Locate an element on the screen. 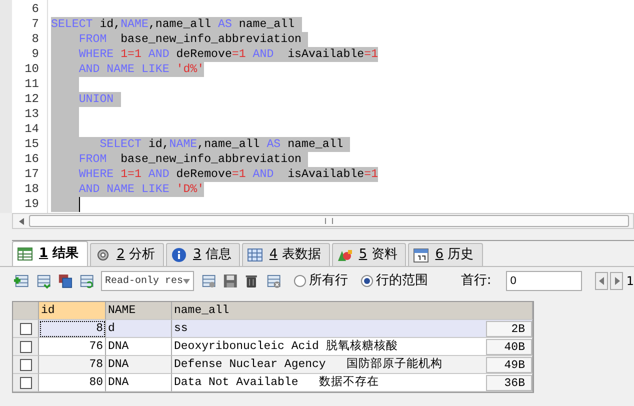 This screenshot has width=634, height=406. first-row-label: 首行: is located at coordinates (476, 281).